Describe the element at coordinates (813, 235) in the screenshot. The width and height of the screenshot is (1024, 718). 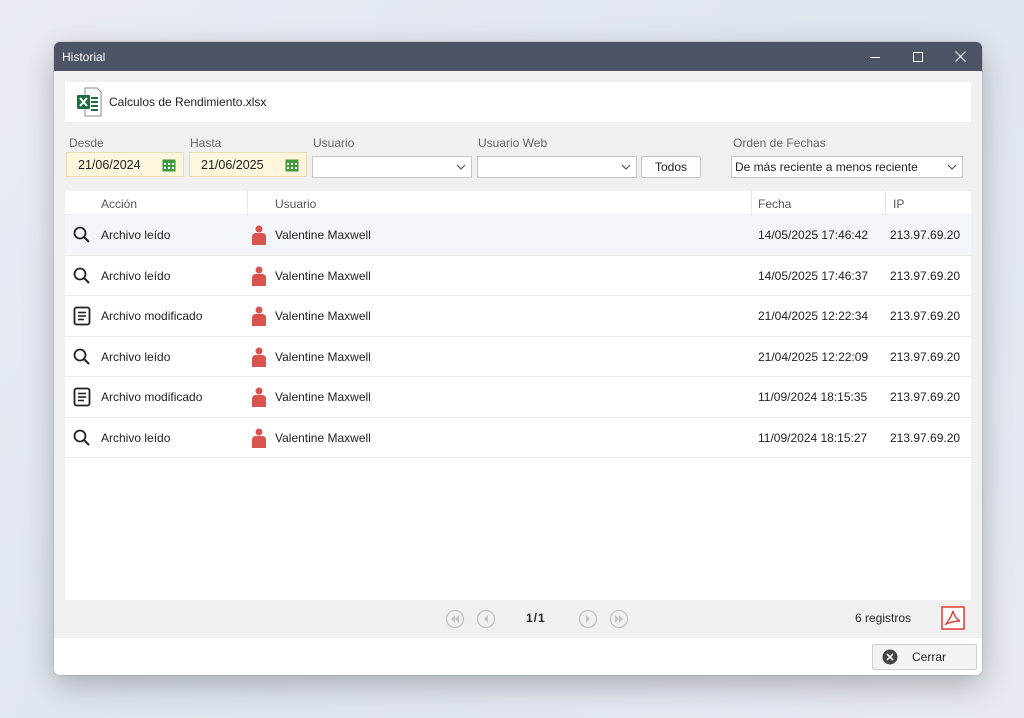
I see `row-fecha: 14/05/2025 17:46:42` at that location.